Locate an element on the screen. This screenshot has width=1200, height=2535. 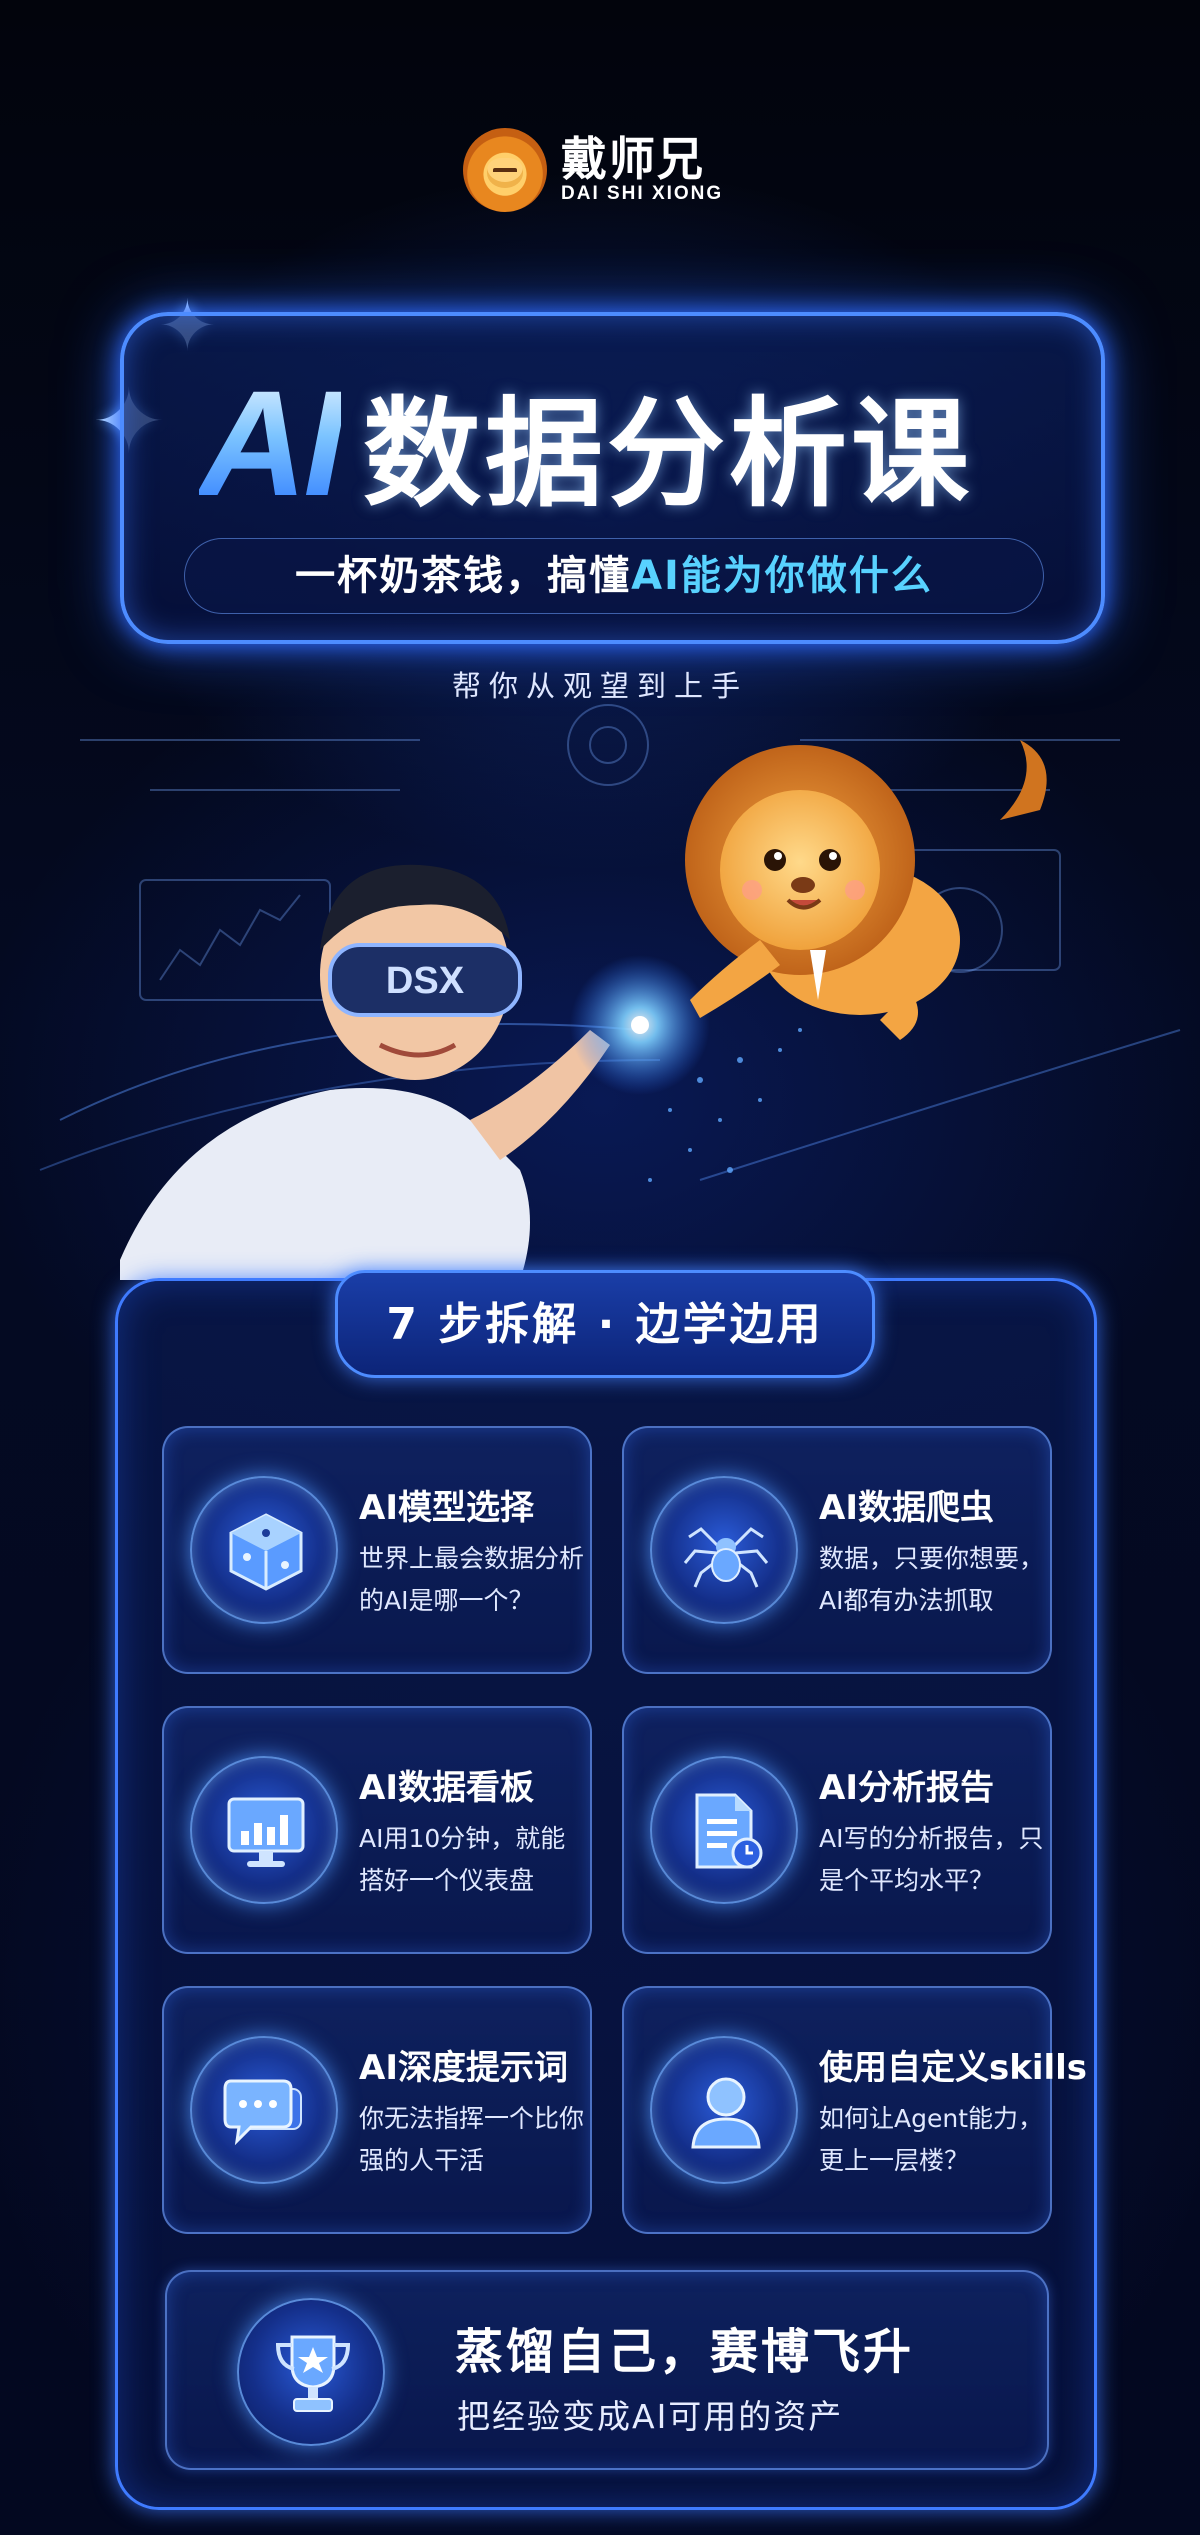
step-card-data-crawler: AI数据爬虫 数据，只要你想要，AI都有办法抓取 is located at coordinates (837, 1550).